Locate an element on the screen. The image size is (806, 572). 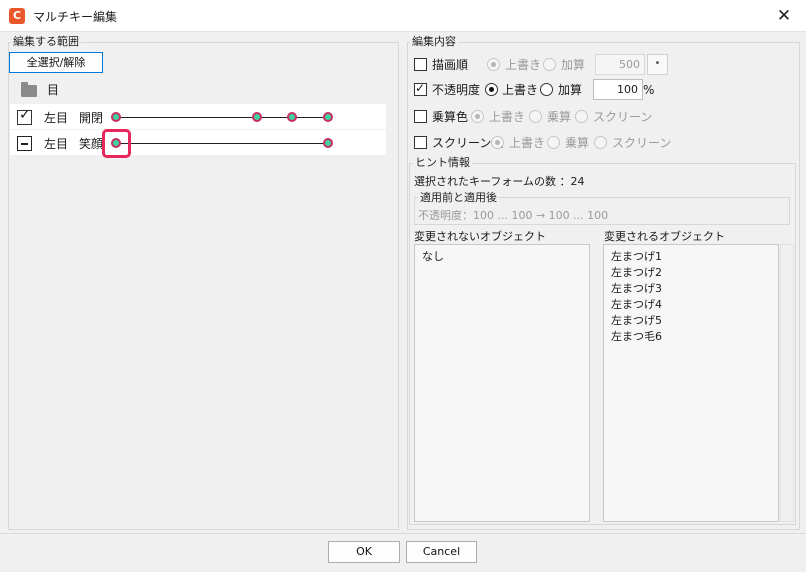
hint-label: ヒント情報 is located at coordinates (442, 162).